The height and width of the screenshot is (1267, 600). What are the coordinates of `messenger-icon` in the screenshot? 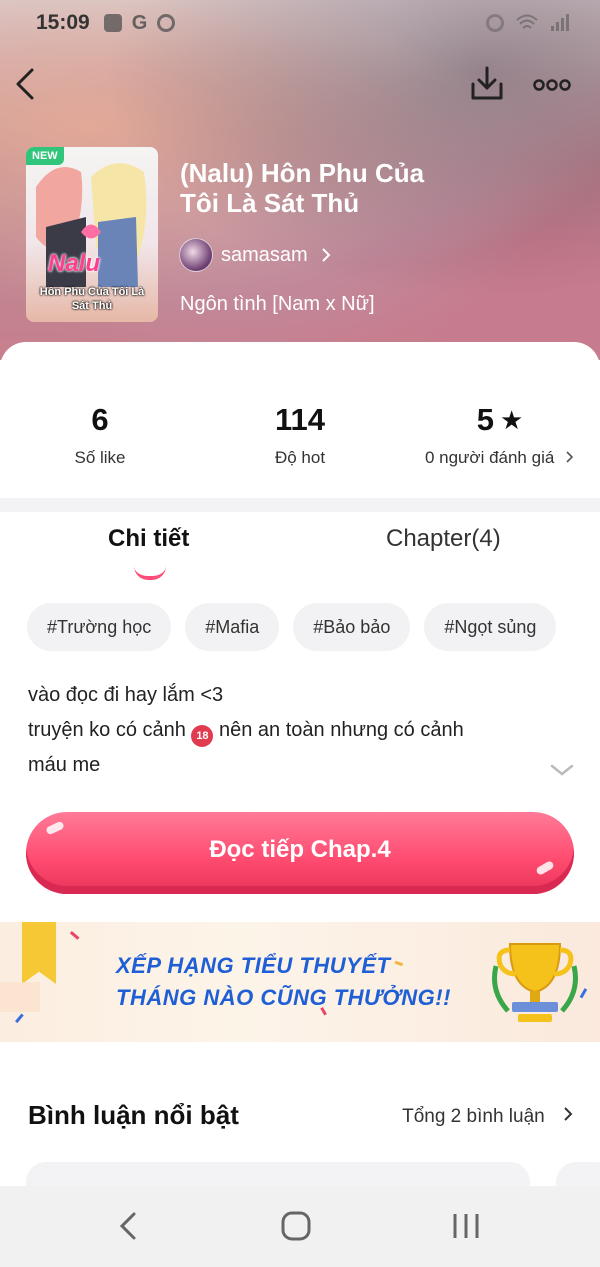 It's located at (166, 23).